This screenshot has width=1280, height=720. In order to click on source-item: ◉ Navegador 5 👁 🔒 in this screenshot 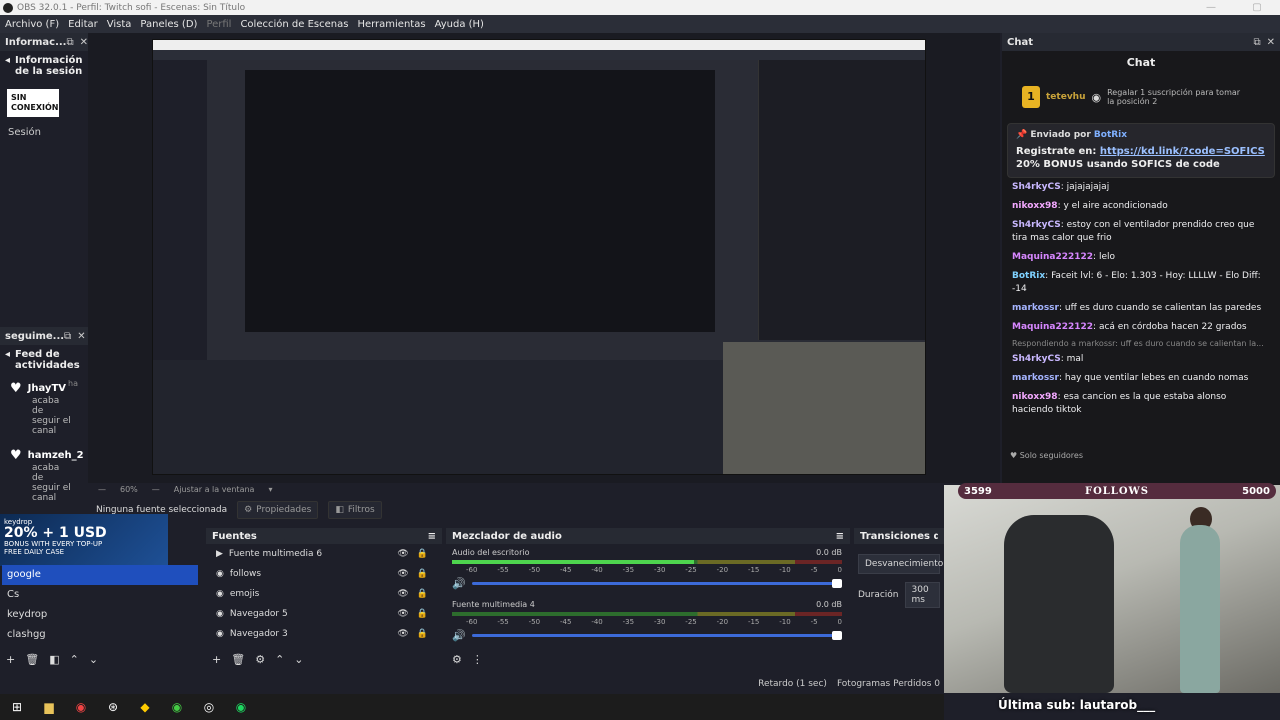, I will do `click(324, 614)`.